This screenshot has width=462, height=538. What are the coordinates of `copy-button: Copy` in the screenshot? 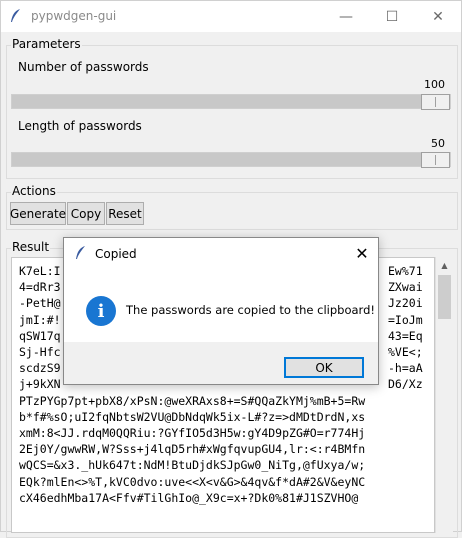 It's located at (86, 213).